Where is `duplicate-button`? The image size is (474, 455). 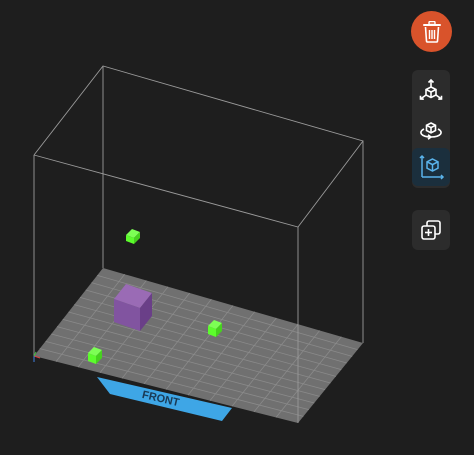 duplicate-button is located at coordinates (431, 230).